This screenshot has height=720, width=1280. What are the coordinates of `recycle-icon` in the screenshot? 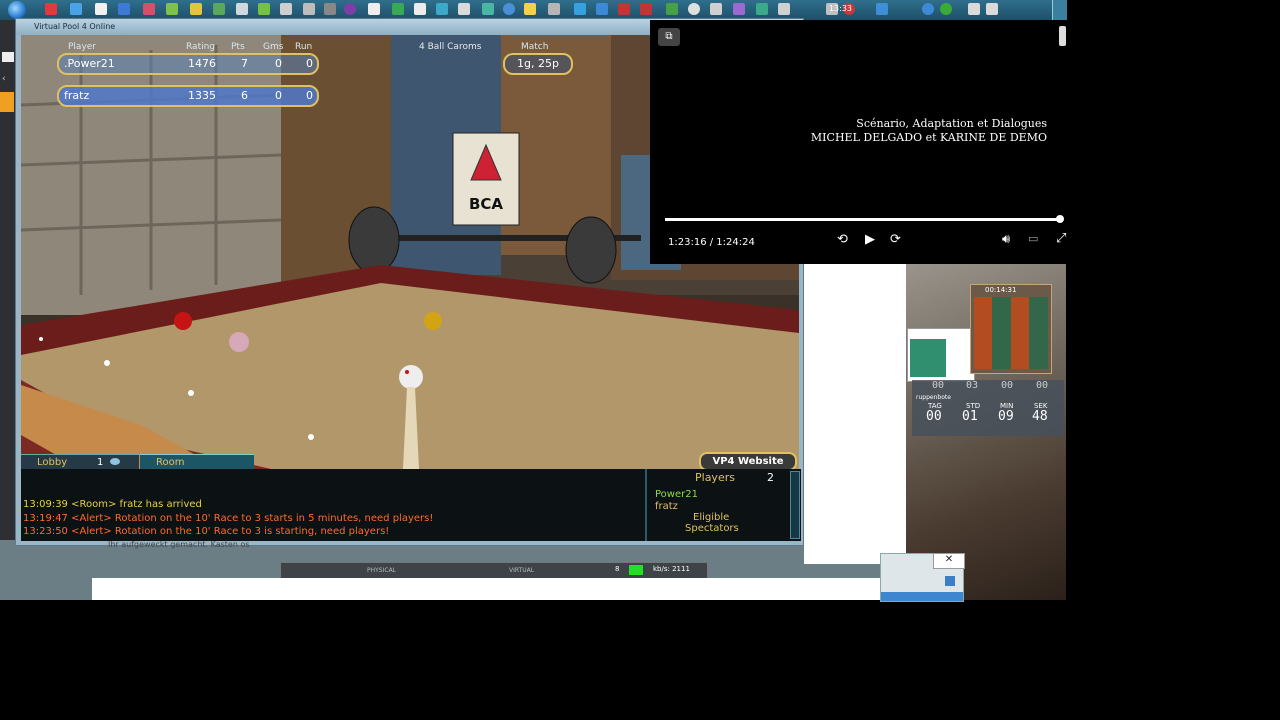 It's located at (398, 9).